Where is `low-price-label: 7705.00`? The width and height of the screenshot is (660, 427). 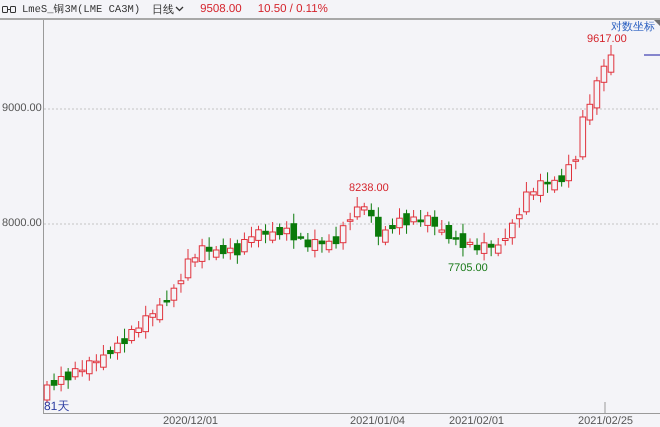
low-price-label: 7705.00 is located at coordinates (468, 268).